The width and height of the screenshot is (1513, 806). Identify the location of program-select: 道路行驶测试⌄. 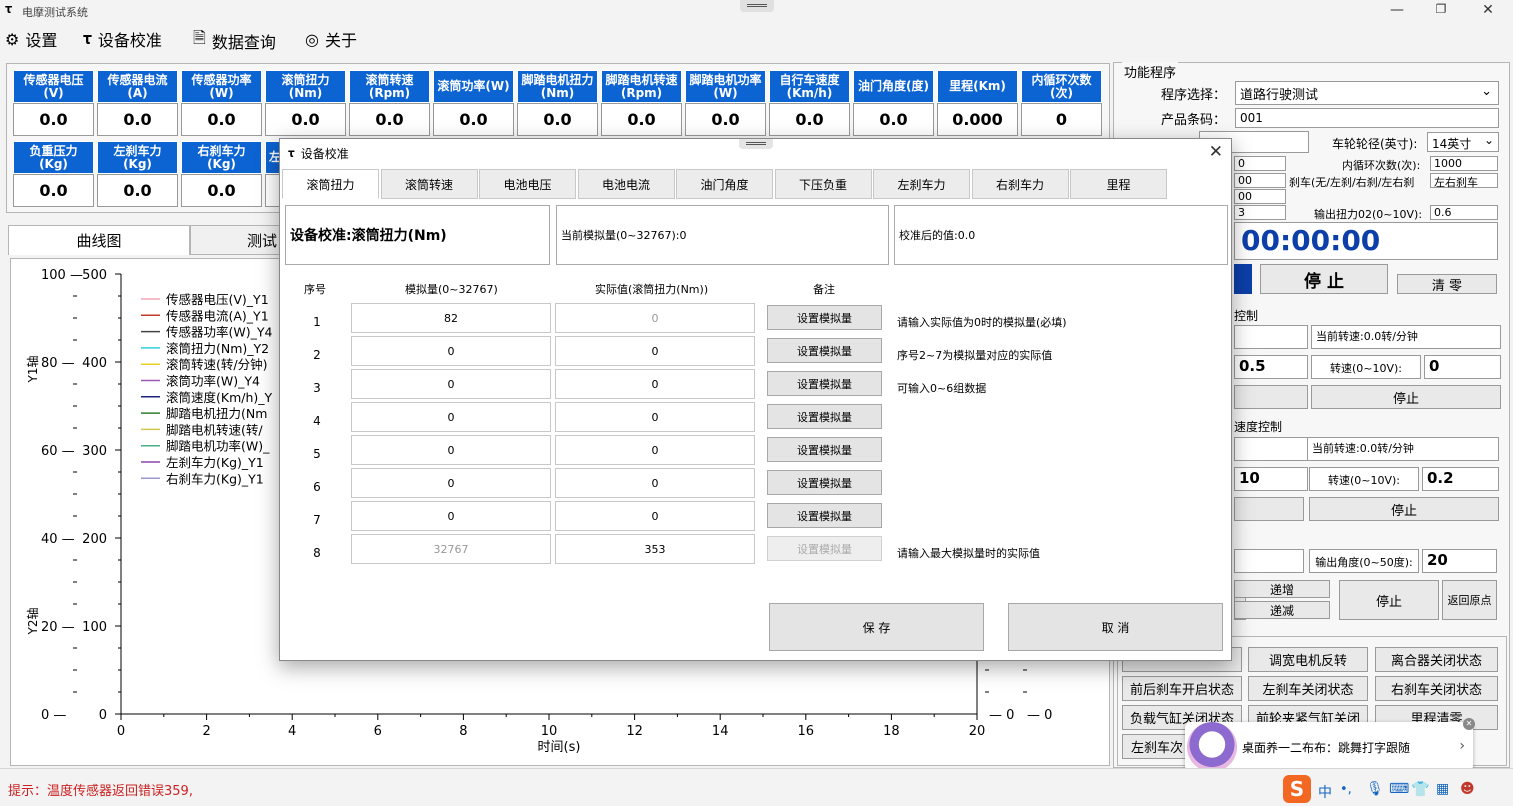
(1367, 93).